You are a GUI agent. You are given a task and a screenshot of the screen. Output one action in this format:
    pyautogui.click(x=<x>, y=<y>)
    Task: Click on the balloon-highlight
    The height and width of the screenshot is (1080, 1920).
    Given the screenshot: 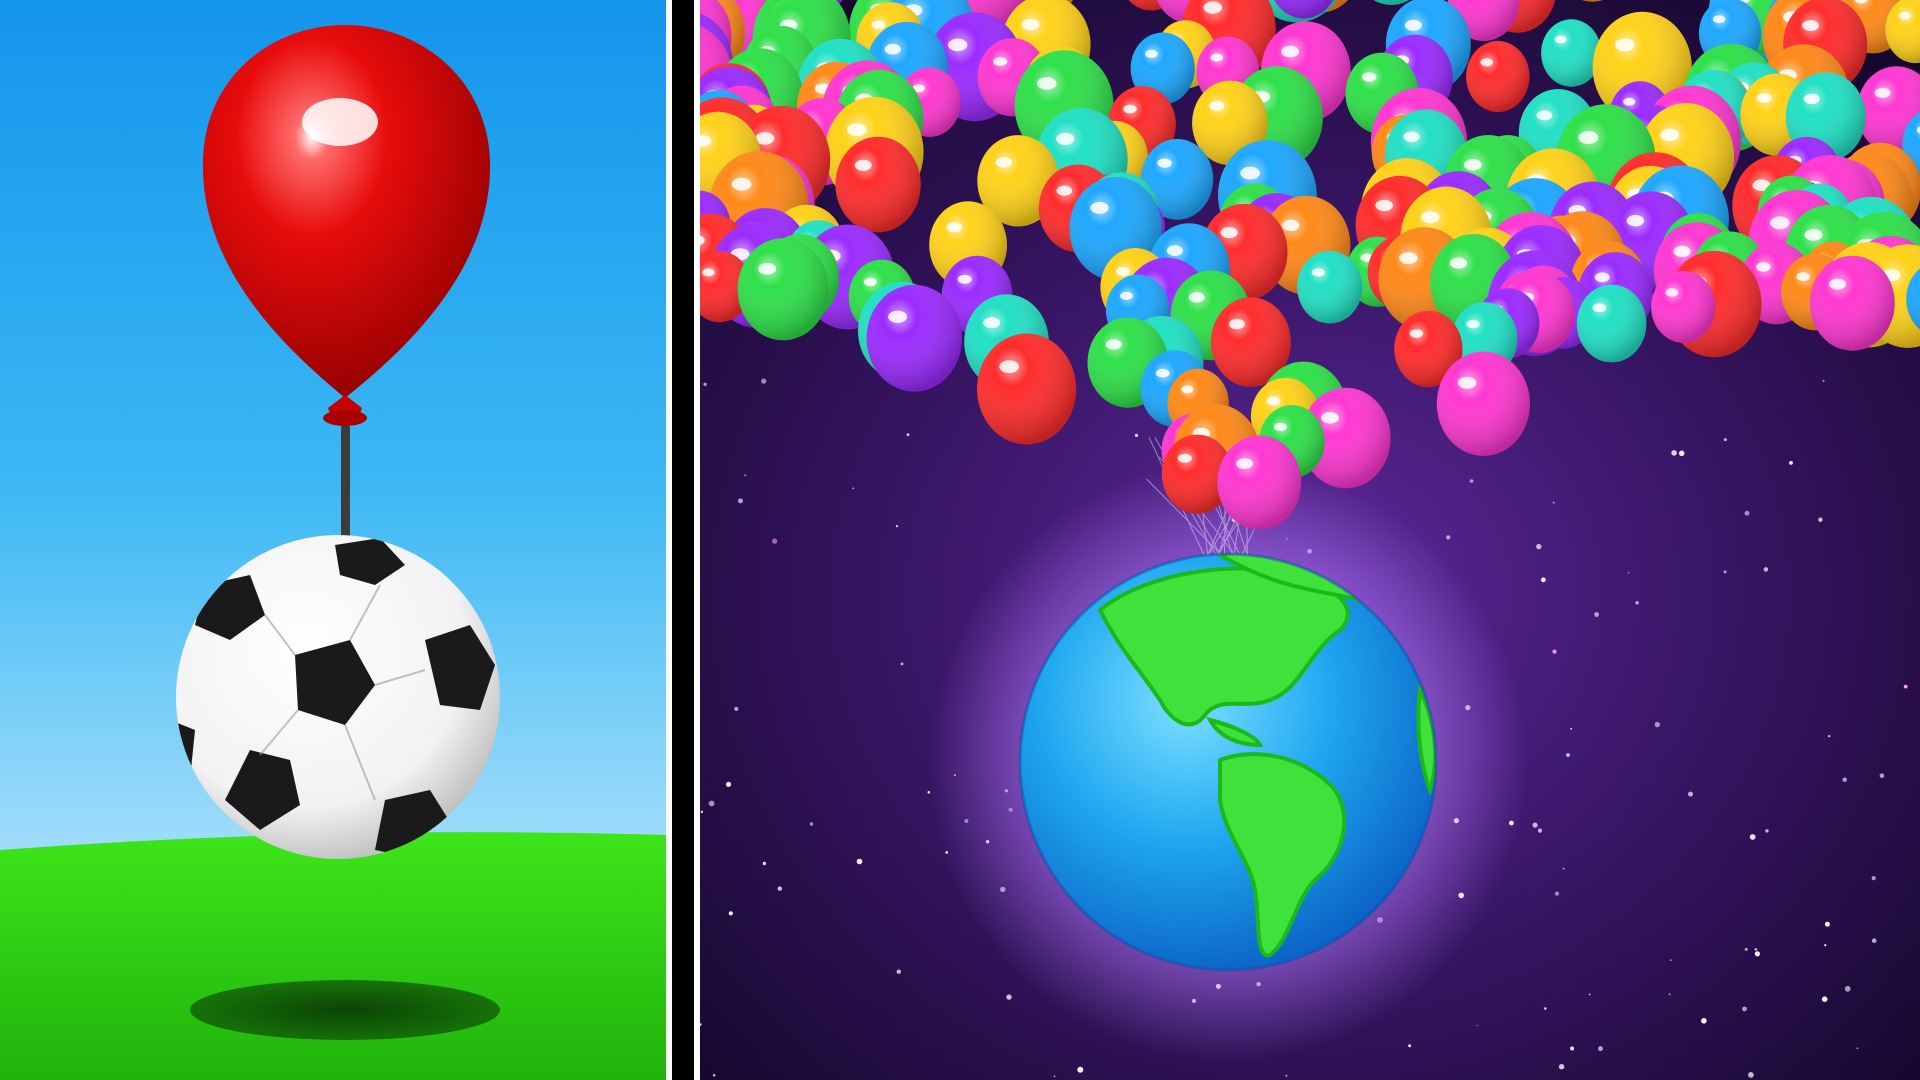 What is the action you would take?
    pyautogui.click(x=340, y=122)
    